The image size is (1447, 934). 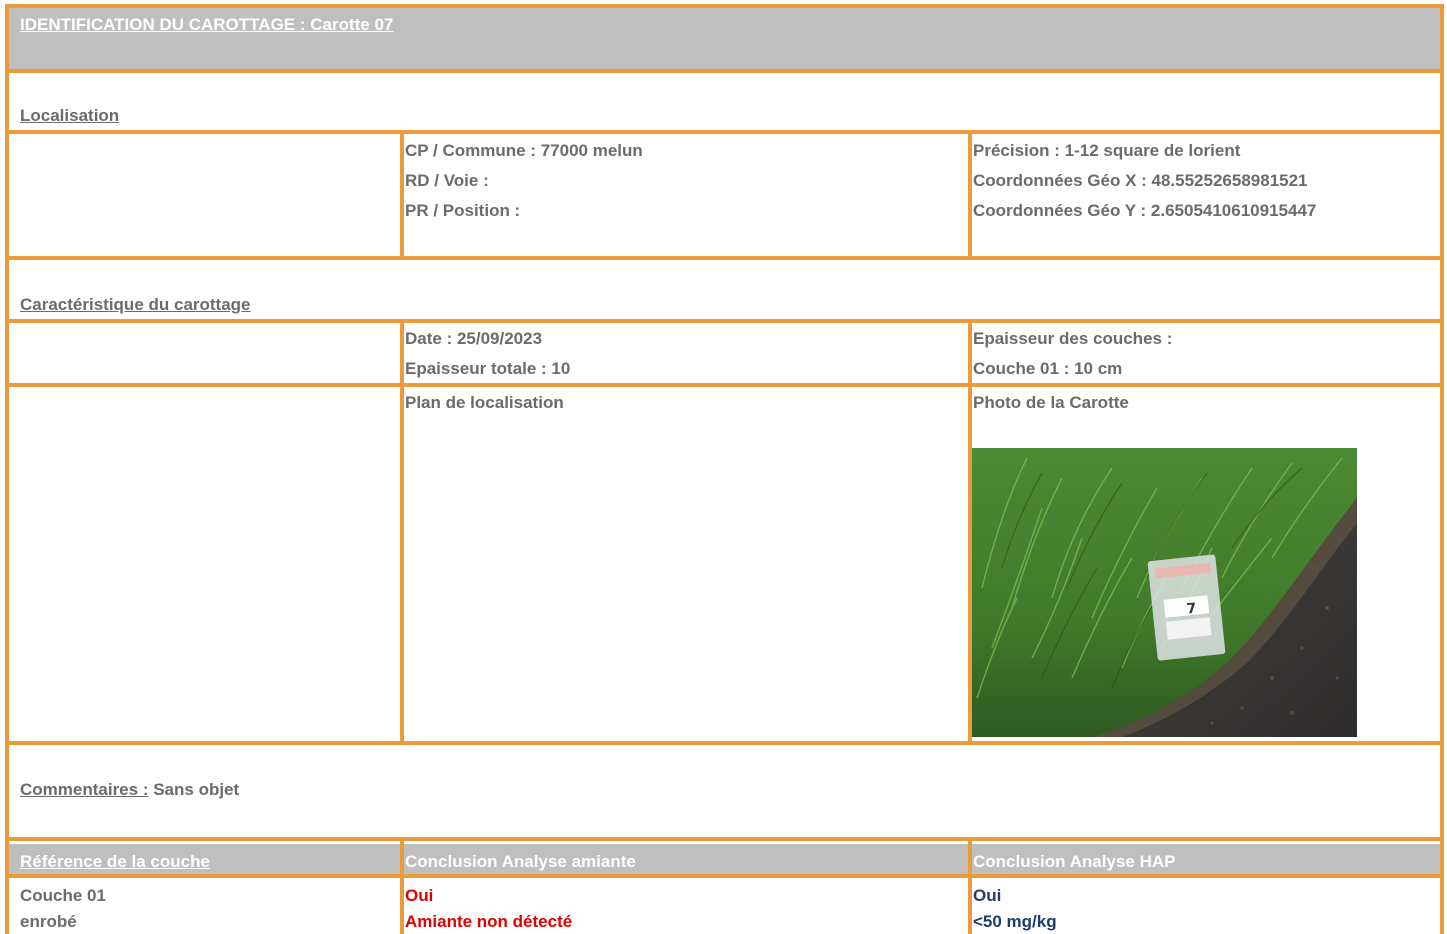 What do you see at coordinates (447, 180) in the screenshot?
I see `rd-voie: RD / Voie :` at bounding box center [447, 180].